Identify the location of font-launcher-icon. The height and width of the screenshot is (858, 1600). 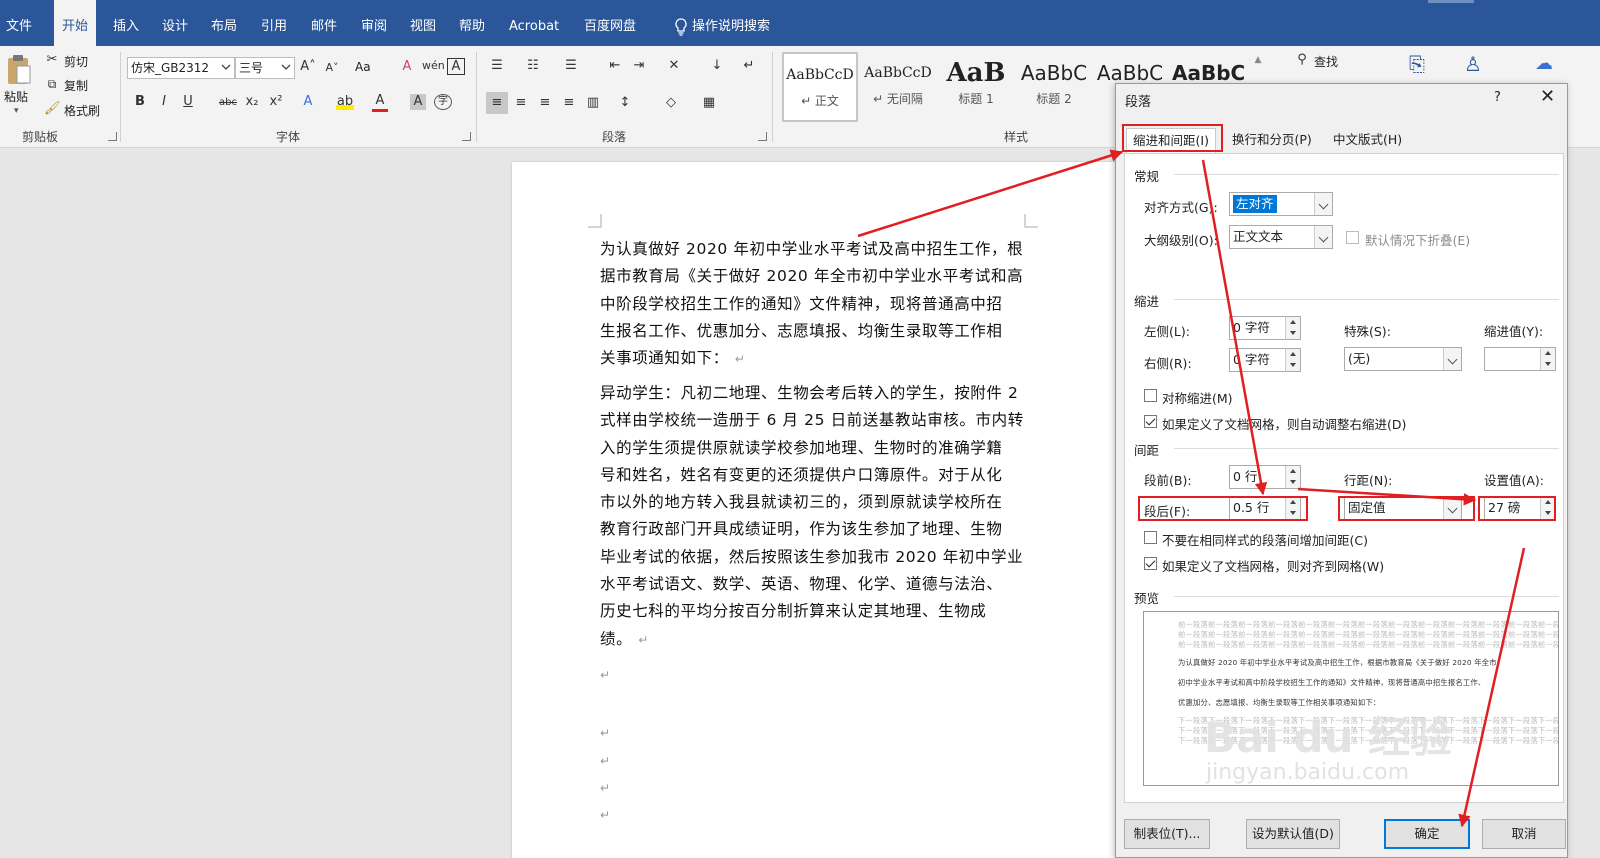
(466, 136).